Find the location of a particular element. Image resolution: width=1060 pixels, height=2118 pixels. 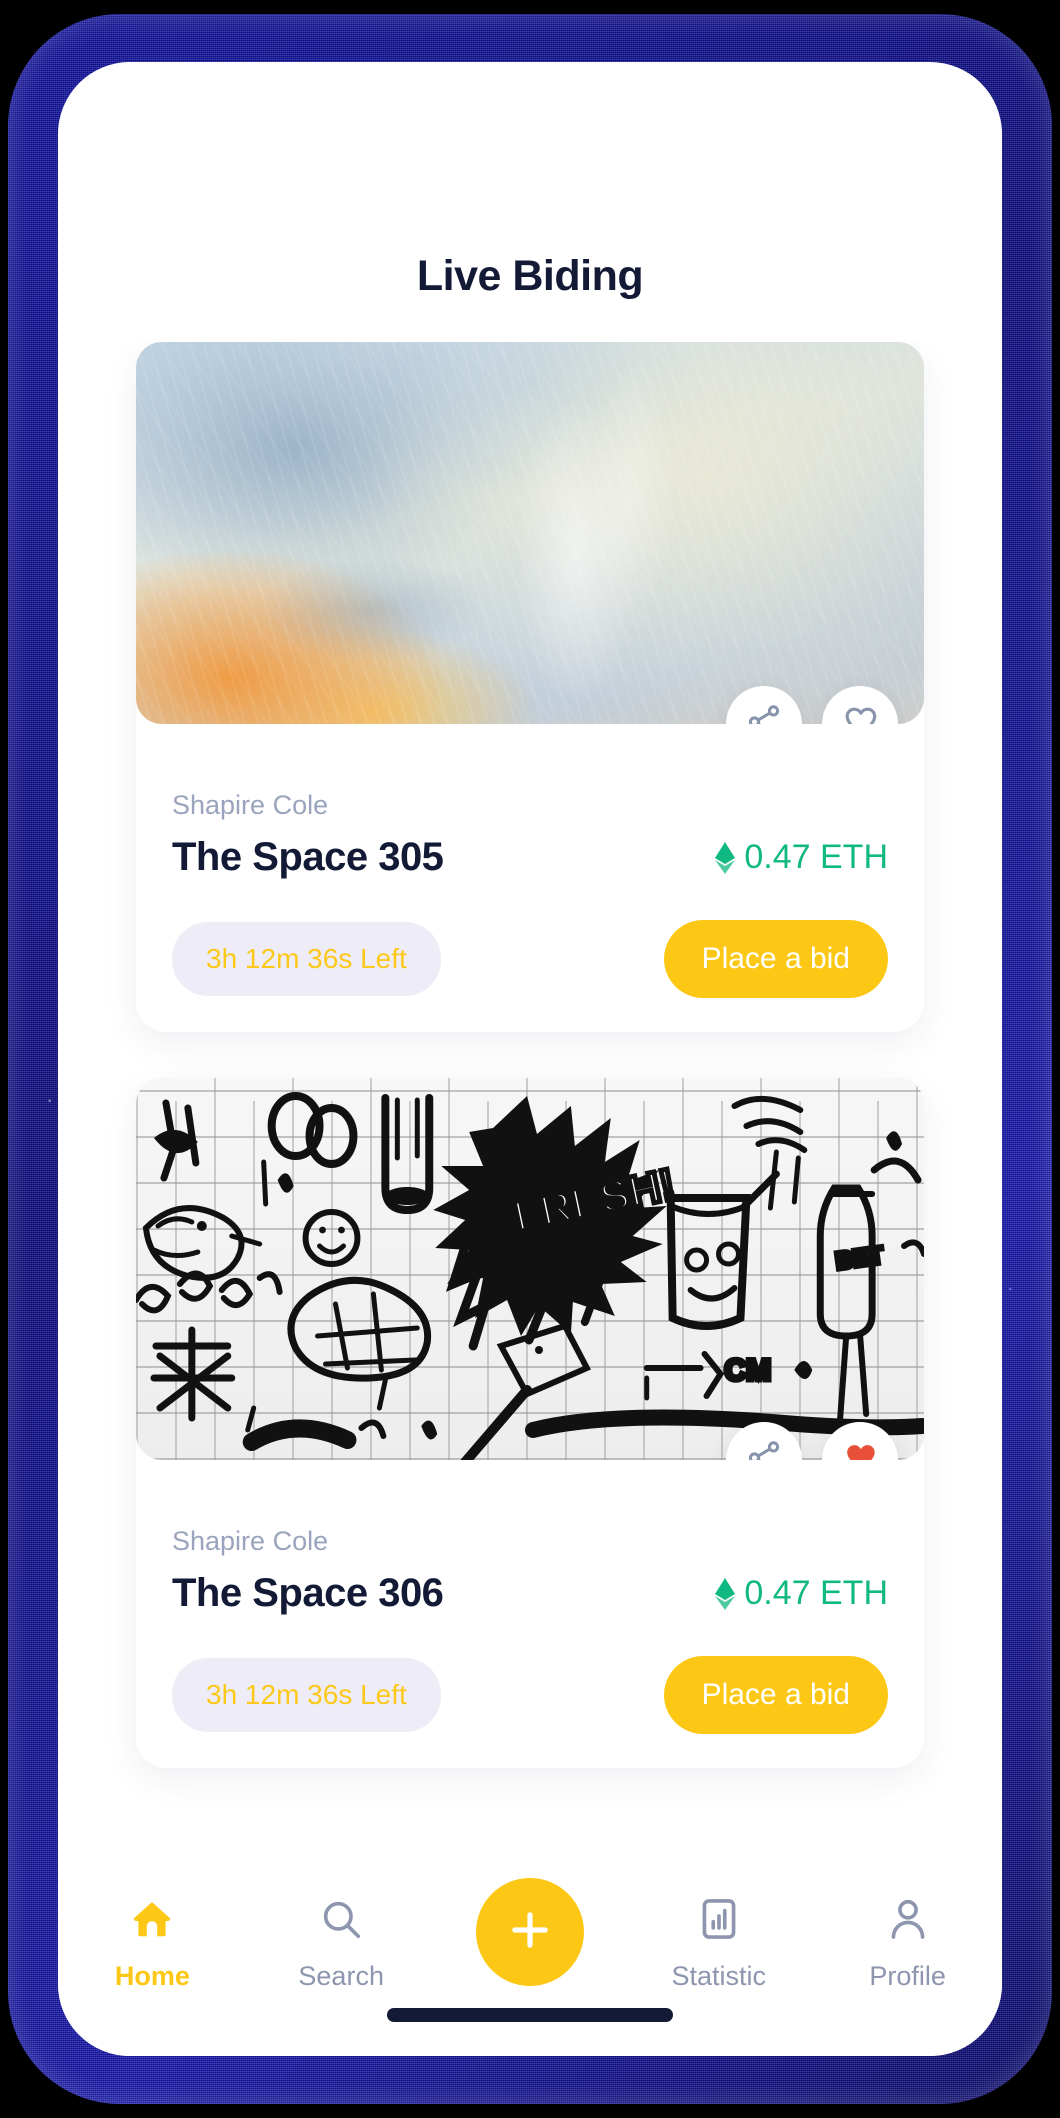

page-title: Live Biding is located at coordinates (530, 276).